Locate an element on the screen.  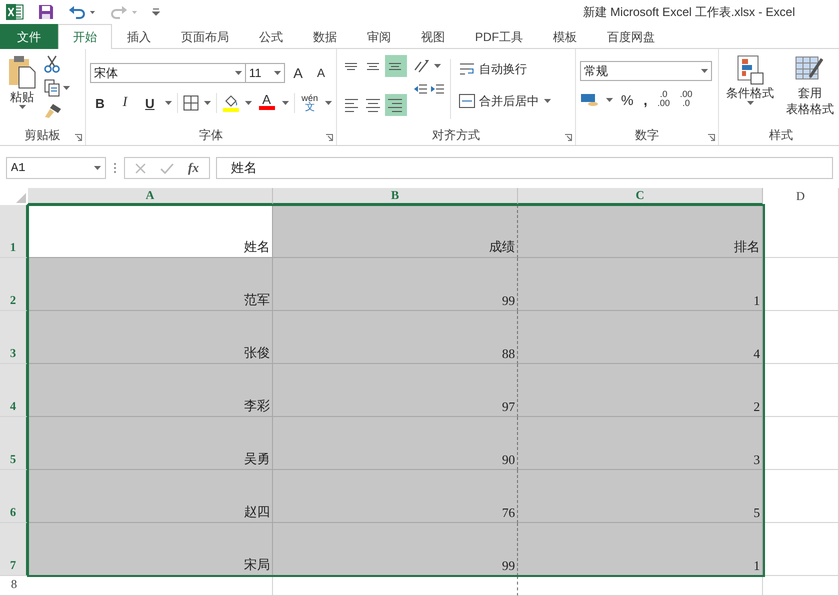
row-header: 8 is located at coordinates (14, 586).